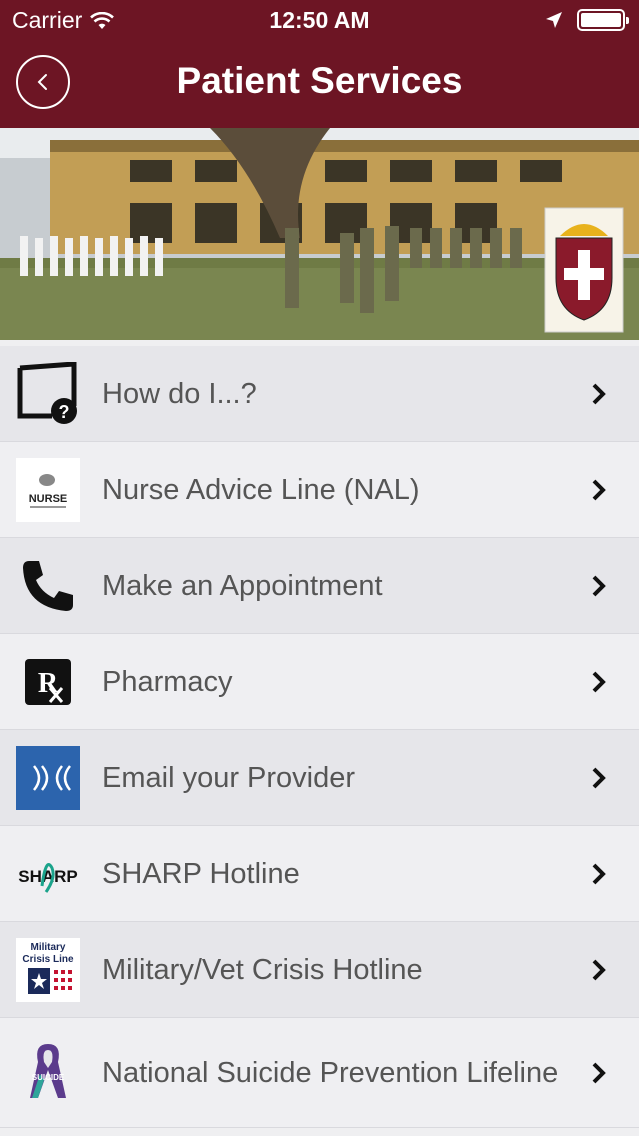 The height and width of the screenshot is (1136, 639). What do you see at coordinates (330, 1072) in the screenshot?
I see `menu-item-label: National Suicide Prevention Lifeline` at bounding box center [330, 1072].